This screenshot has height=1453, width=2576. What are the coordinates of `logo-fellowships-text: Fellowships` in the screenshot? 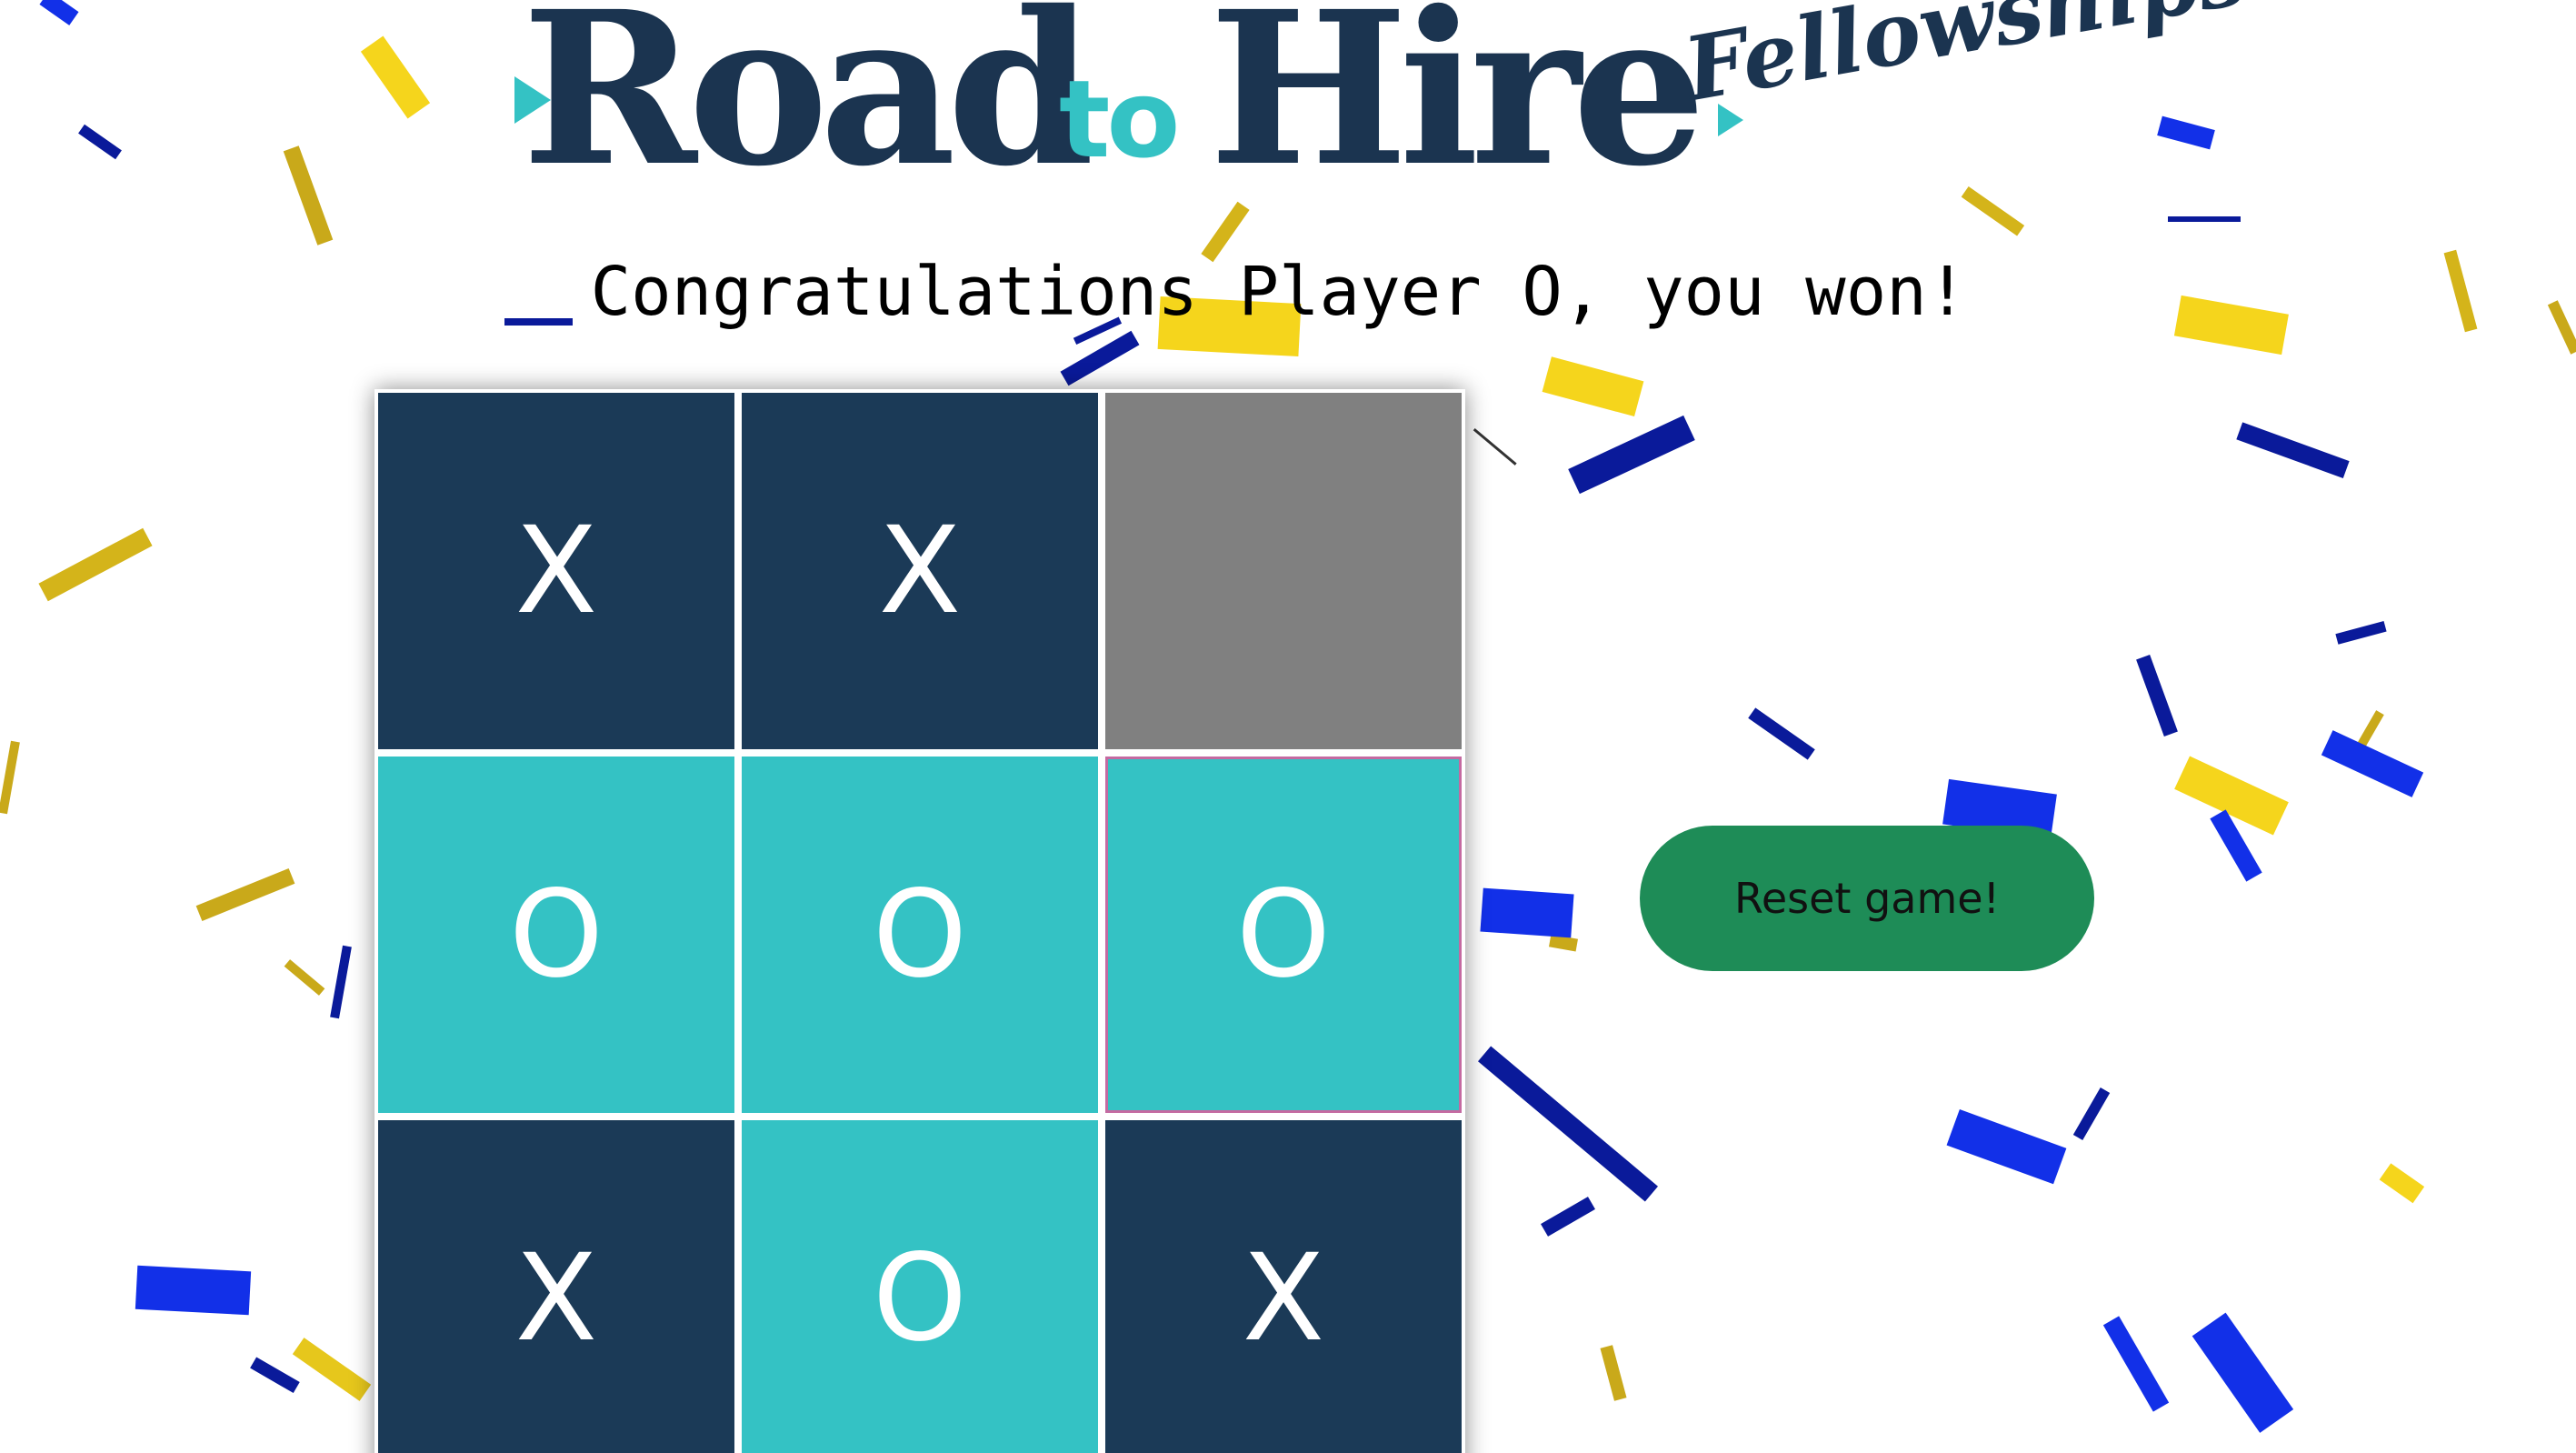 It's located at (1966, 61).